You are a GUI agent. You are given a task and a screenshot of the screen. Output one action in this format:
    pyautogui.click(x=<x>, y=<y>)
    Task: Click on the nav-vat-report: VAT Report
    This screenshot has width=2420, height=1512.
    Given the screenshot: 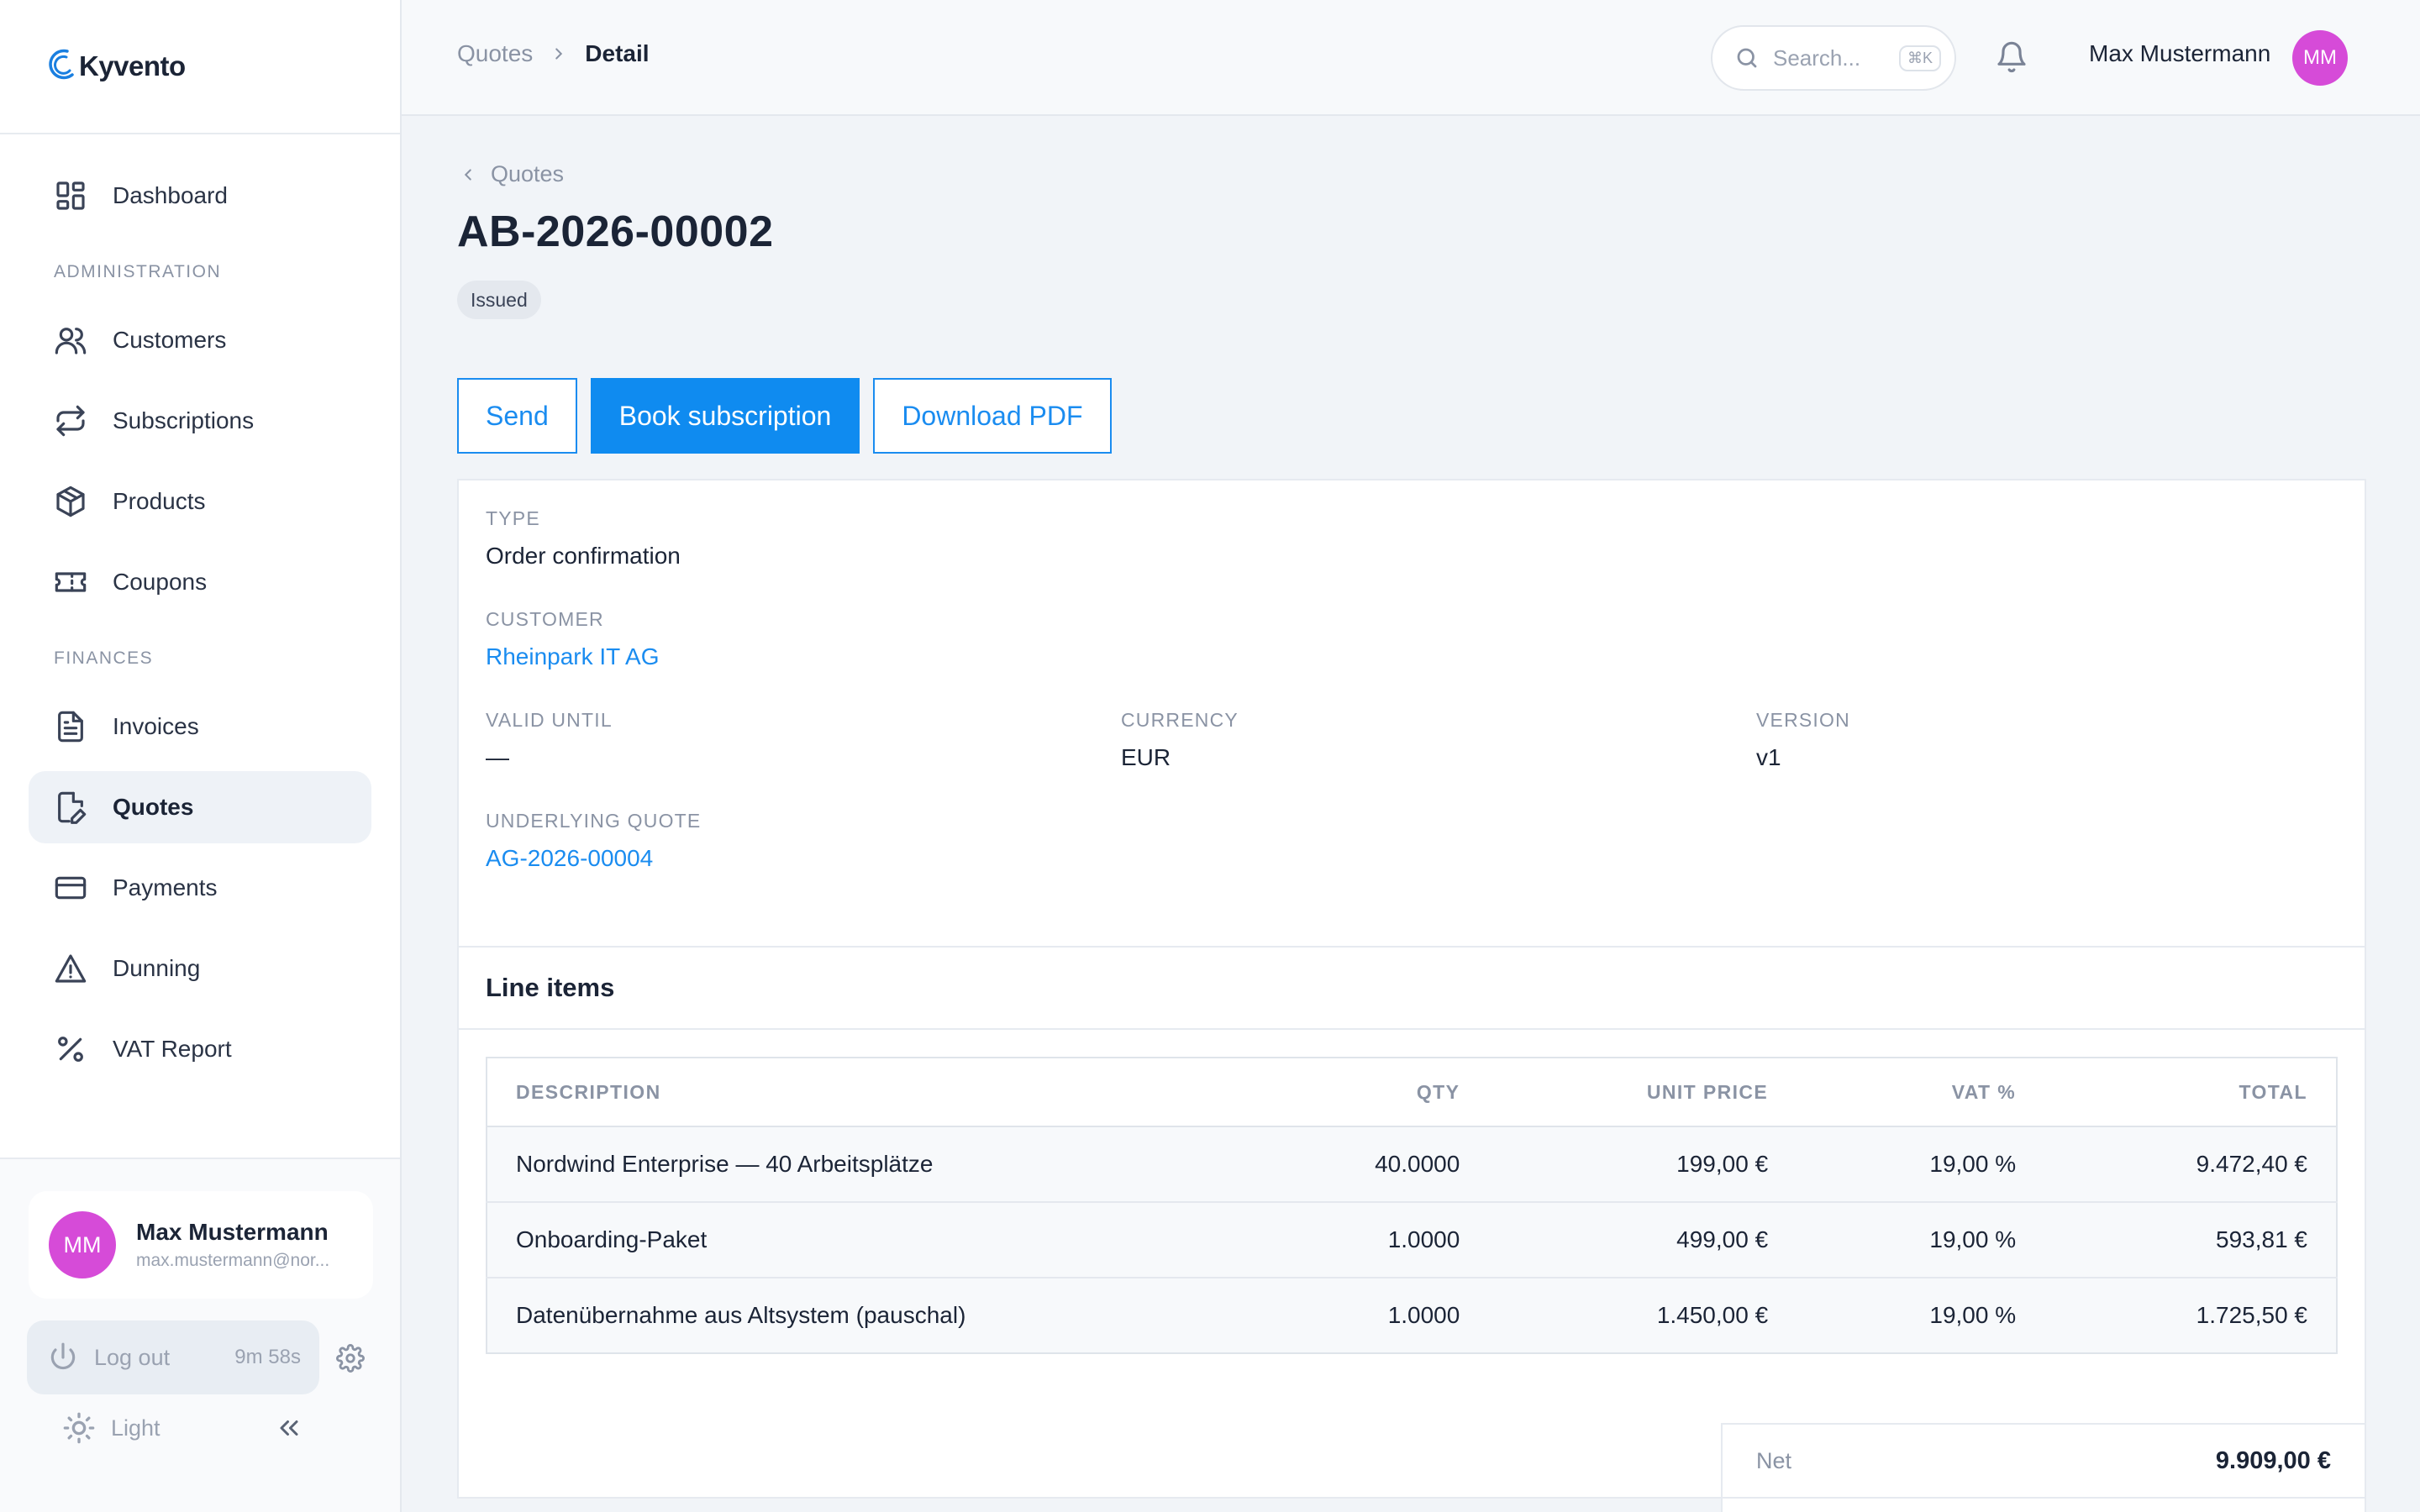 What is the action you would take?
    pyautogui.click(x=200, y=1049)
    